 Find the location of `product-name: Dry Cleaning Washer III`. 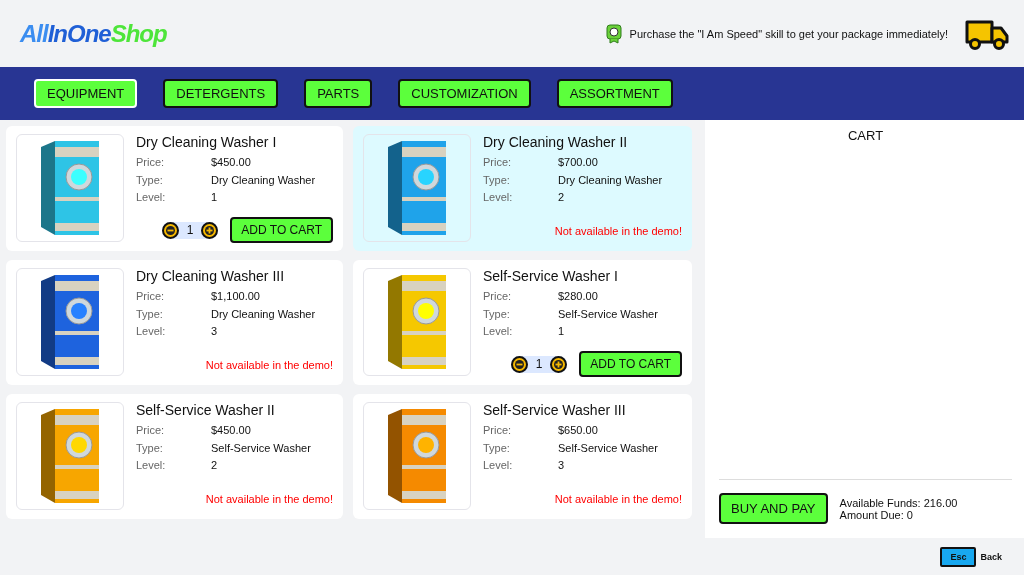

product-name: Dry Cleaning Washer III is located at coordinates (211, 276).